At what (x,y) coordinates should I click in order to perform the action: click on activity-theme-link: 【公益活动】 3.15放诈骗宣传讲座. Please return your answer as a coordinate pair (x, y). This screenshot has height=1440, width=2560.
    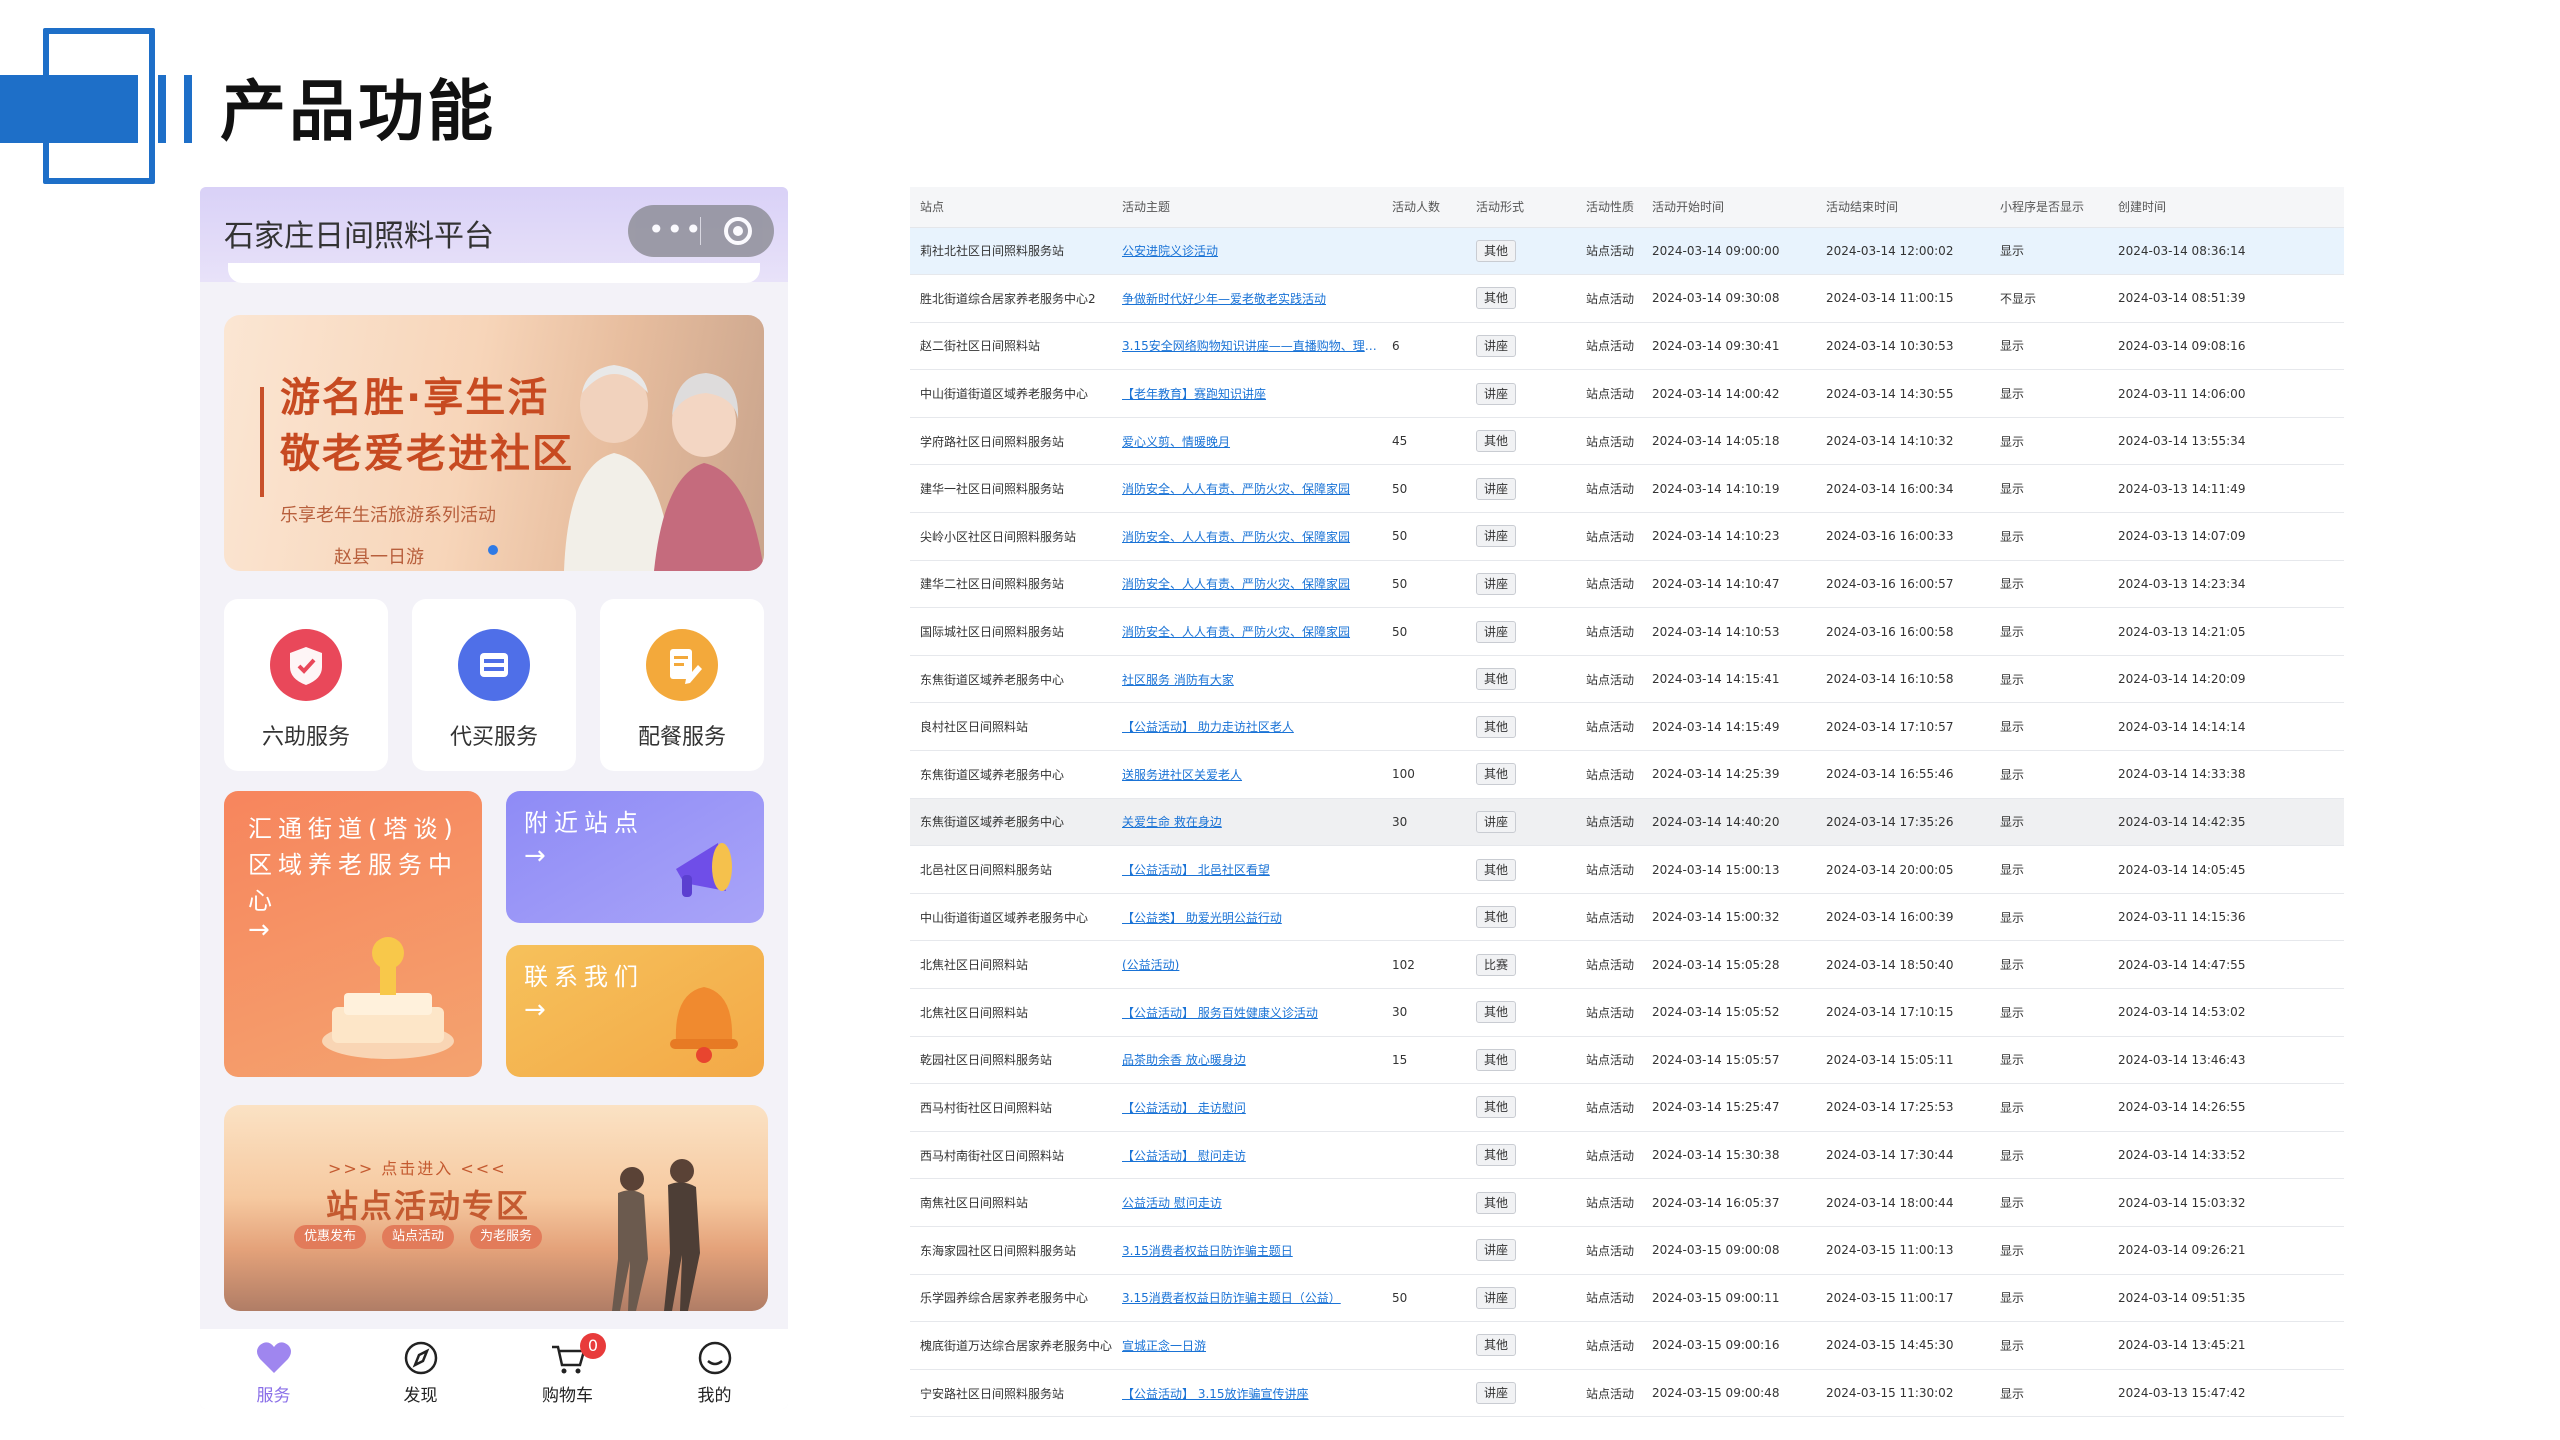
    Looking at the image, I should click on (1247, 1393).